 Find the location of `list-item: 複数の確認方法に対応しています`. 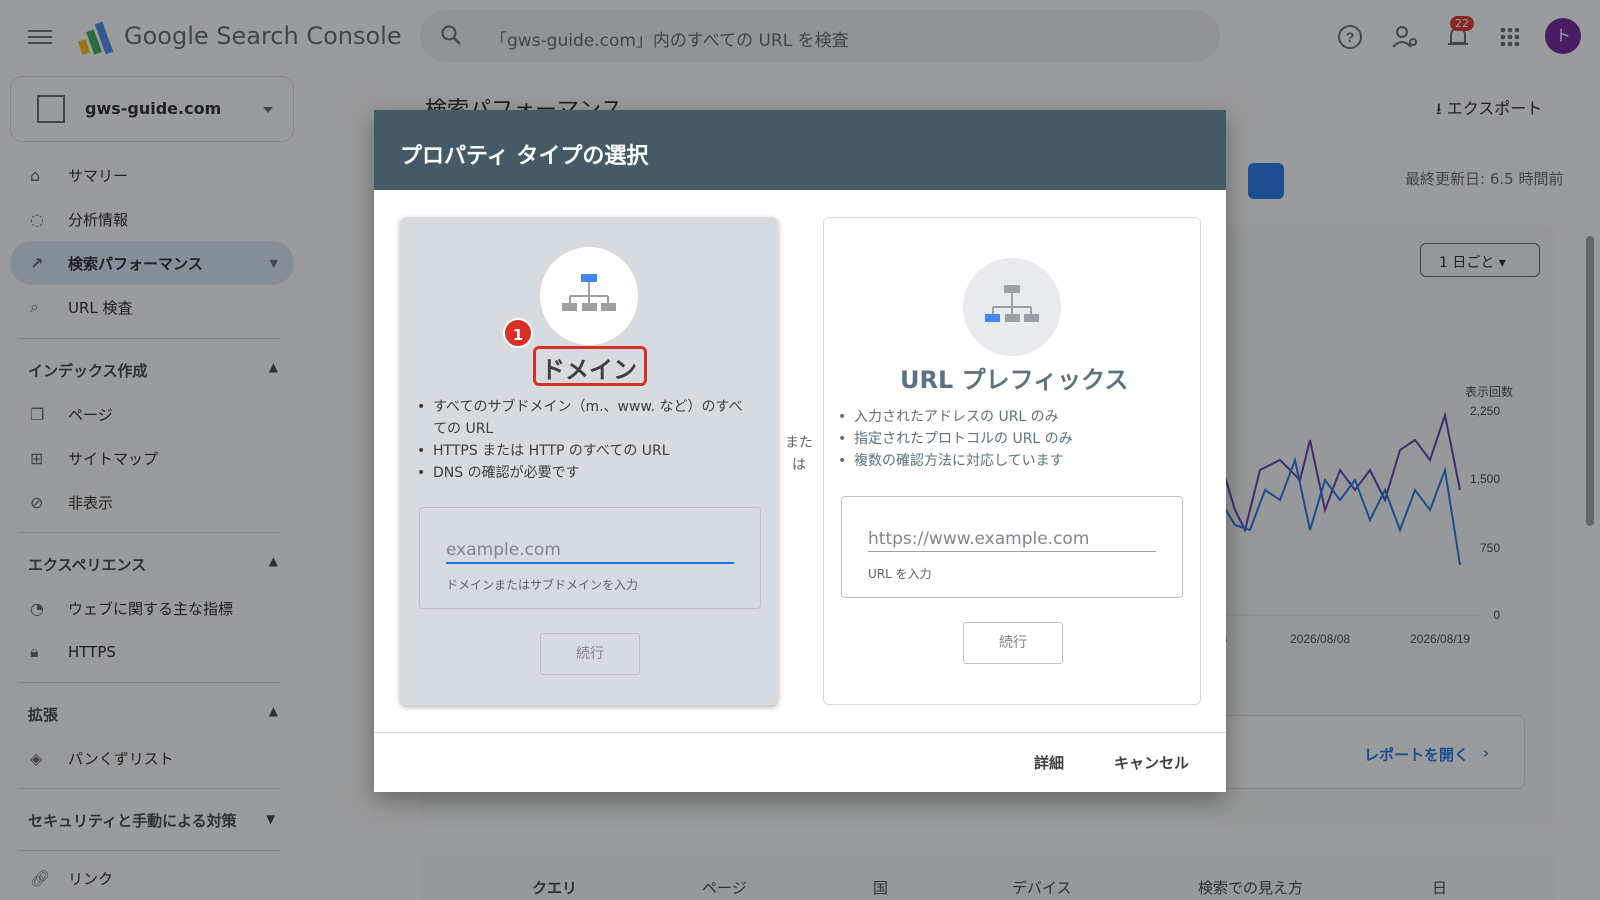

list-item: 複数の確認方法に対応しています is located at coordinates (1003, 461).